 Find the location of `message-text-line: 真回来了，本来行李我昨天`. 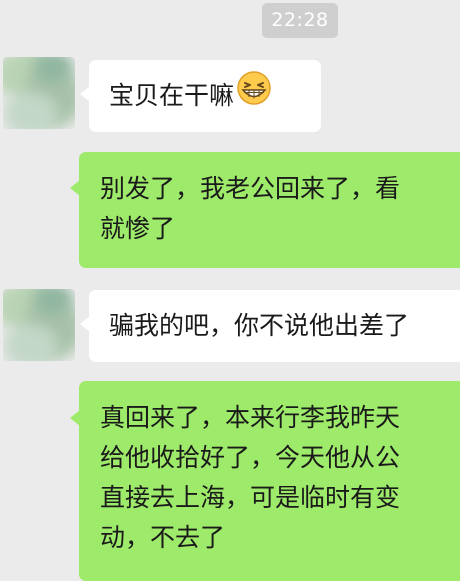

message-text-line: 真回来了，本来行李我昨天 is located at coordinates (250, 417).